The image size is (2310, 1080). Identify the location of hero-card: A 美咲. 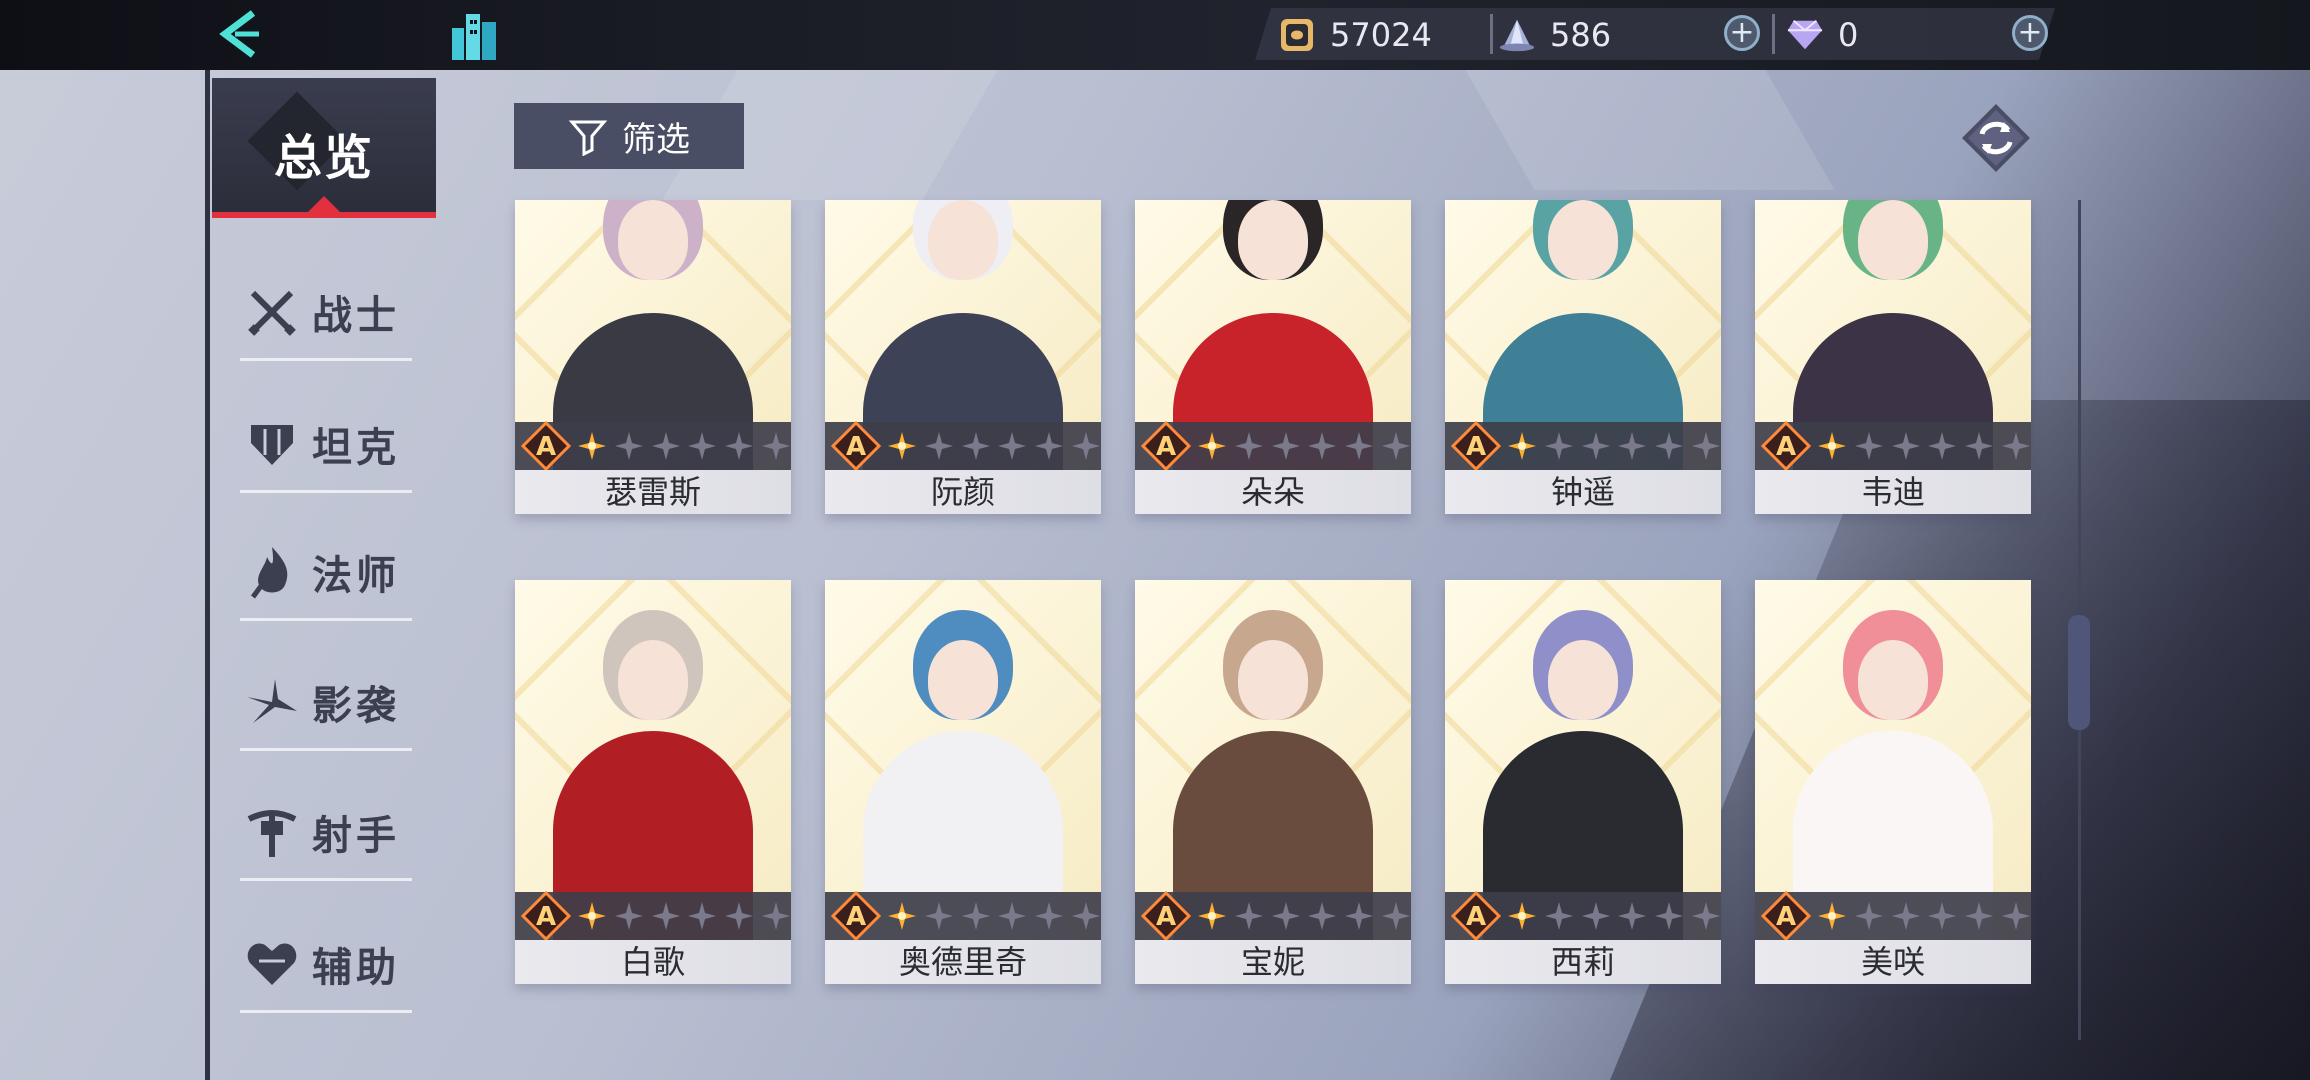
(1893, 782).